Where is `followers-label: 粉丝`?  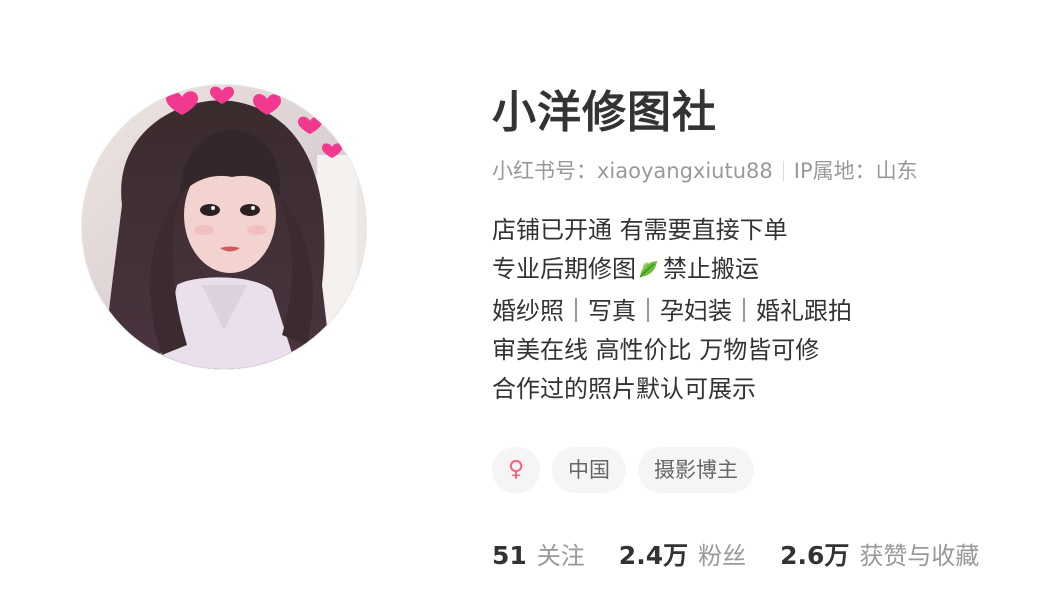
followers-label: 粉丝 is located at coordinates (722, 556).